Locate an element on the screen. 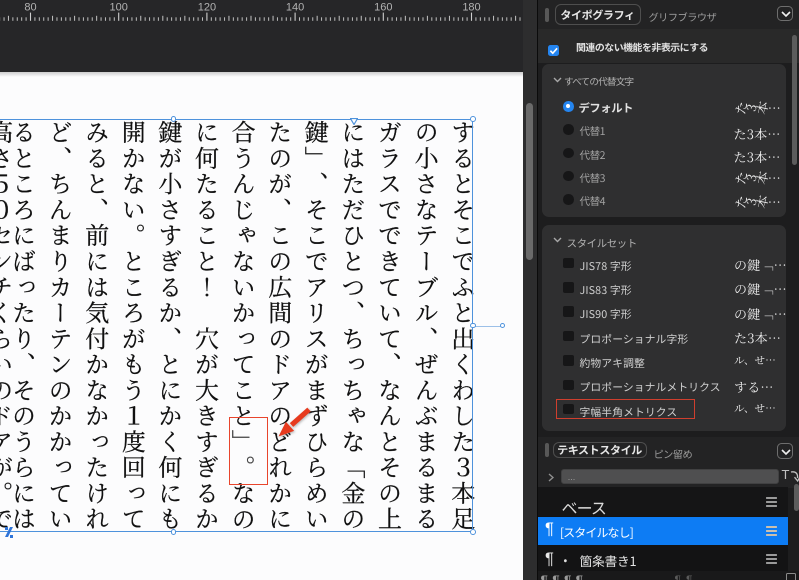 The image size is (799, 580). svg-text: 180 is located at coordinates (471, 8).